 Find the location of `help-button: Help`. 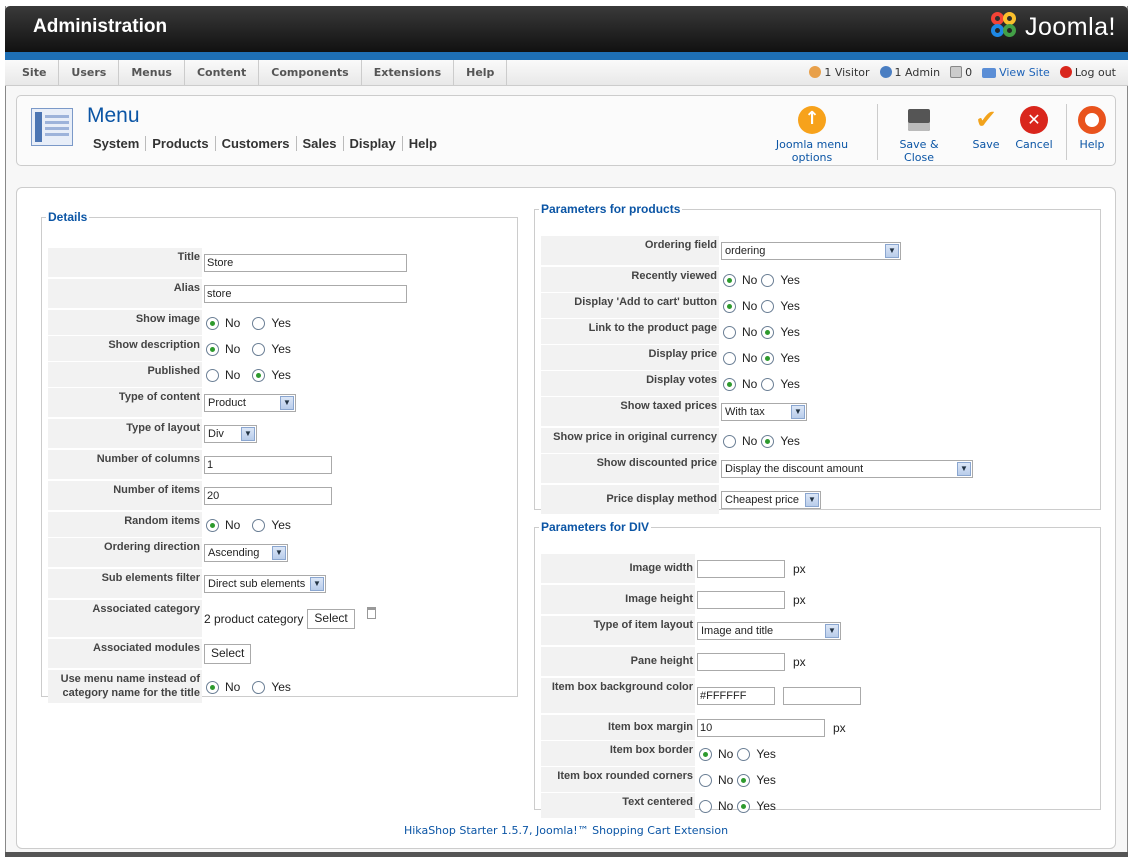

help-button: Help is located at coordinates (1092, 128).